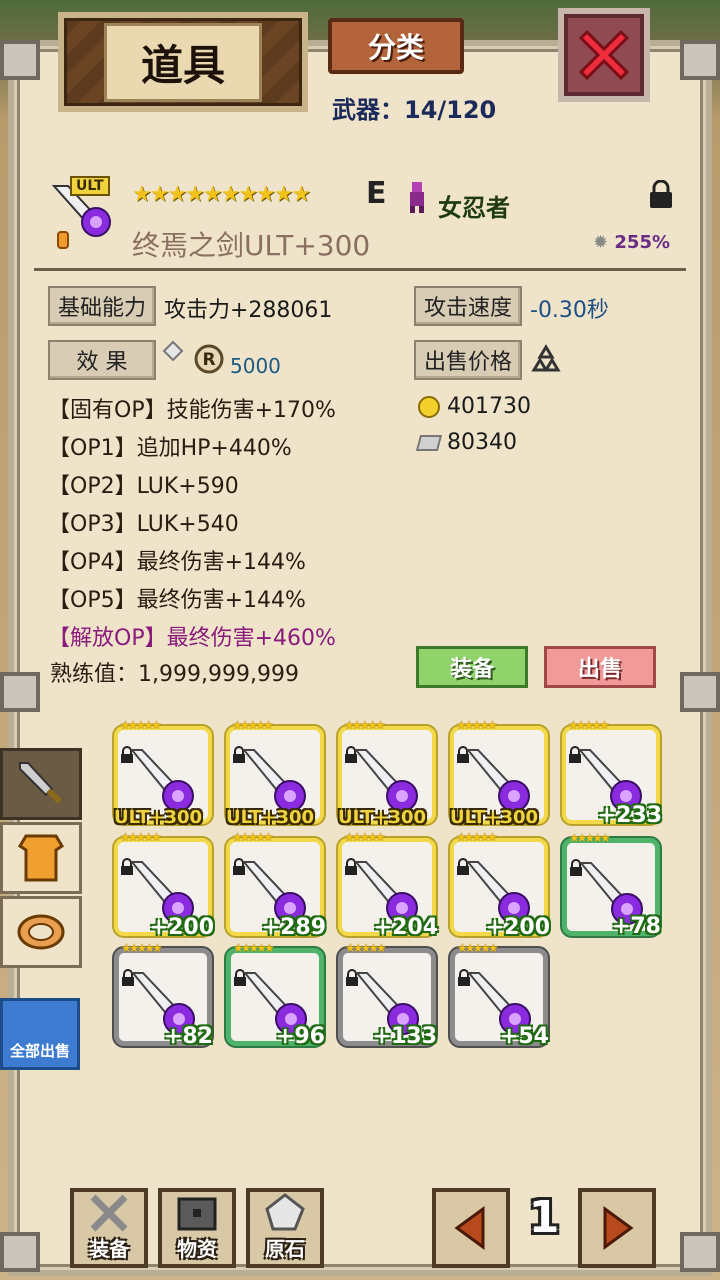  What do you see at coordinates (388, 885) in the screenshot?
I see `inventory-slot: ★★★★★ +204` at bounding box center [388, 885].